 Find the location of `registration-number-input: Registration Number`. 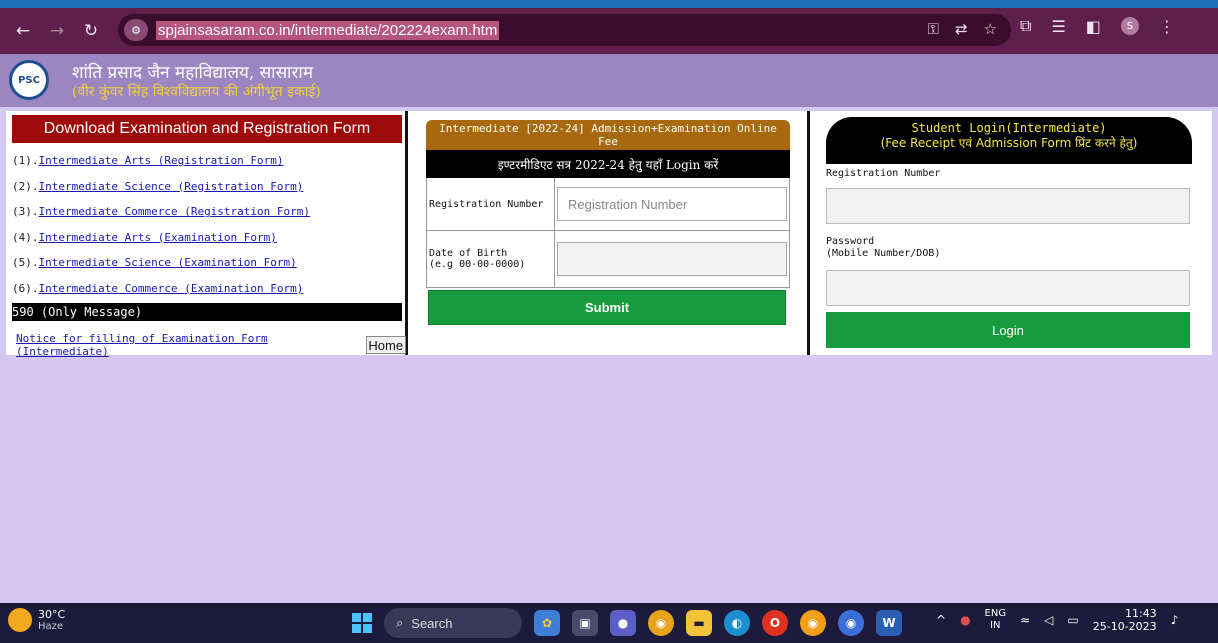

registration-number-input: Registration Number is located at coordinates (672, 204).